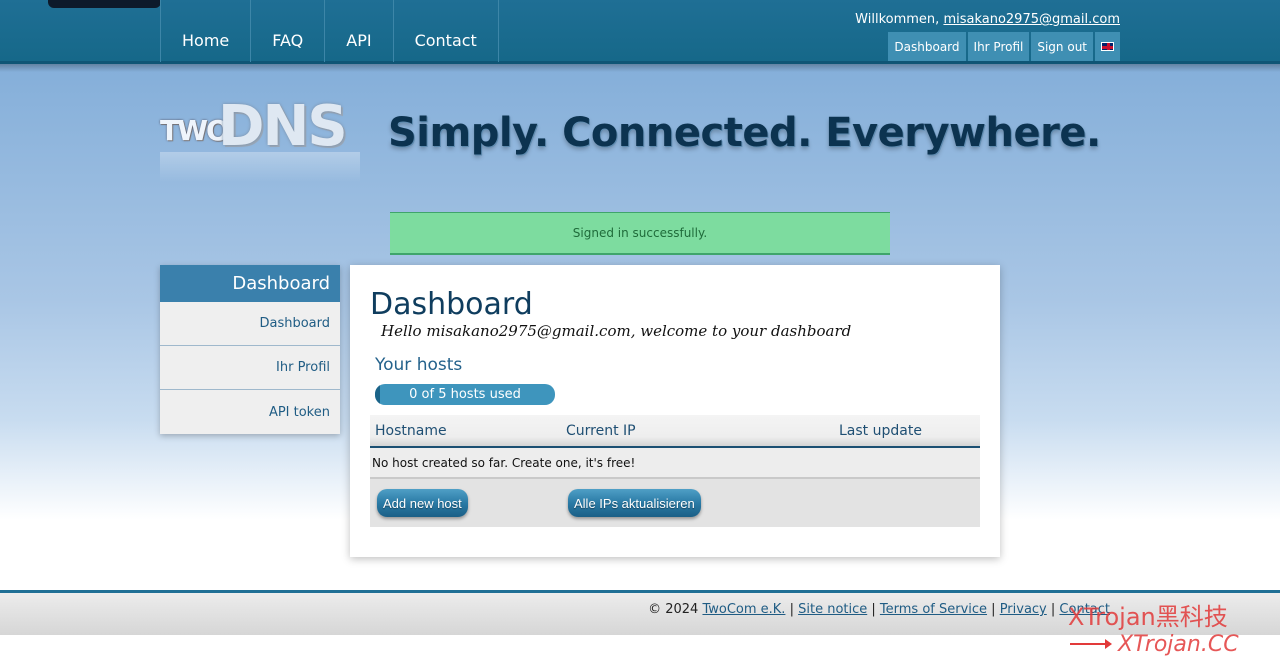 The width and height of the screenshot is (1280, 665). I want to click on update-all-ips-button: Alle IPs aktualisieren, so click(634, 503).